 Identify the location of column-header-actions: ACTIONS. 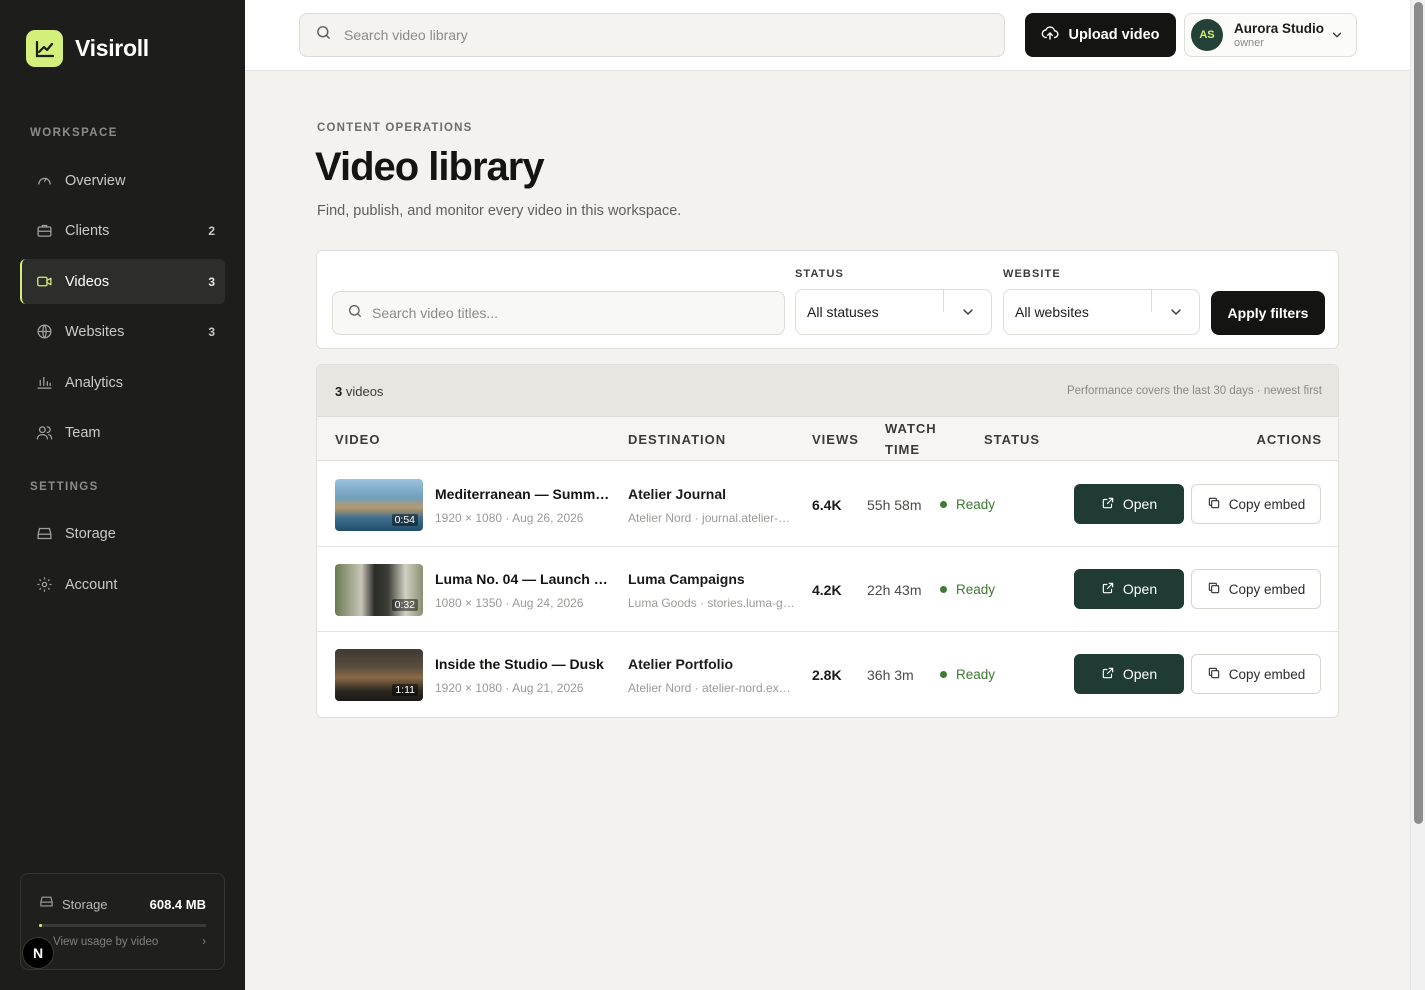
(1289, 439).